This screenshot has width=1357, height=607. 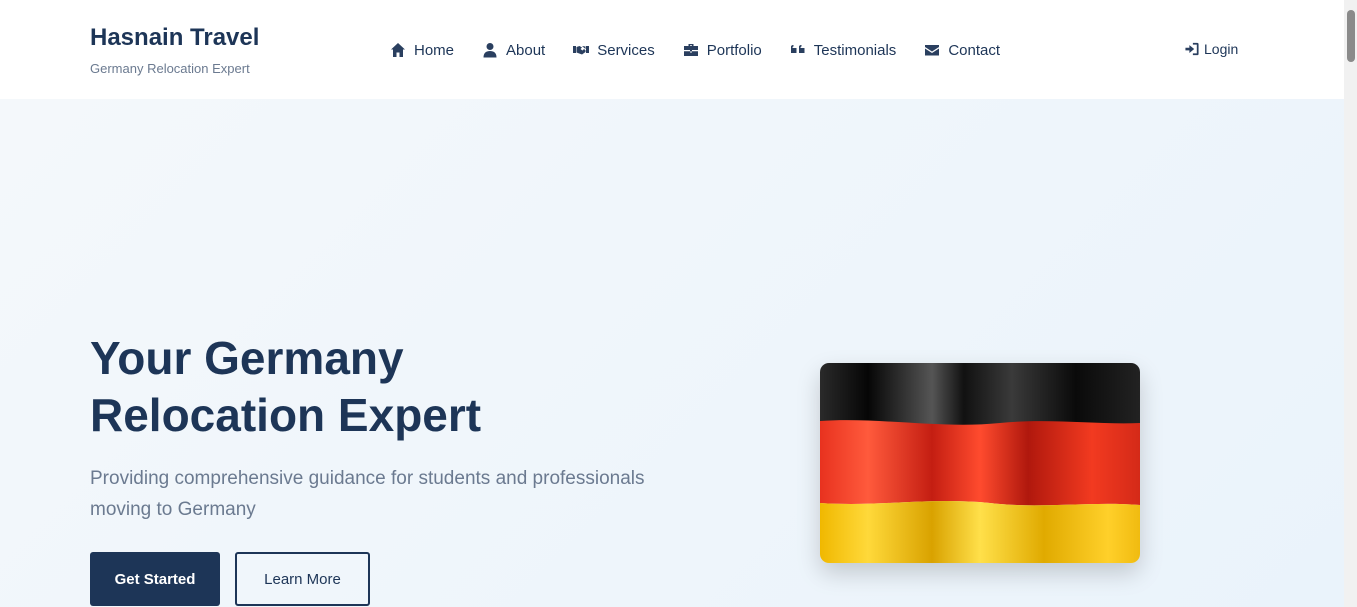 I want to click on germany-flag-image, so click(x=980, y=463).